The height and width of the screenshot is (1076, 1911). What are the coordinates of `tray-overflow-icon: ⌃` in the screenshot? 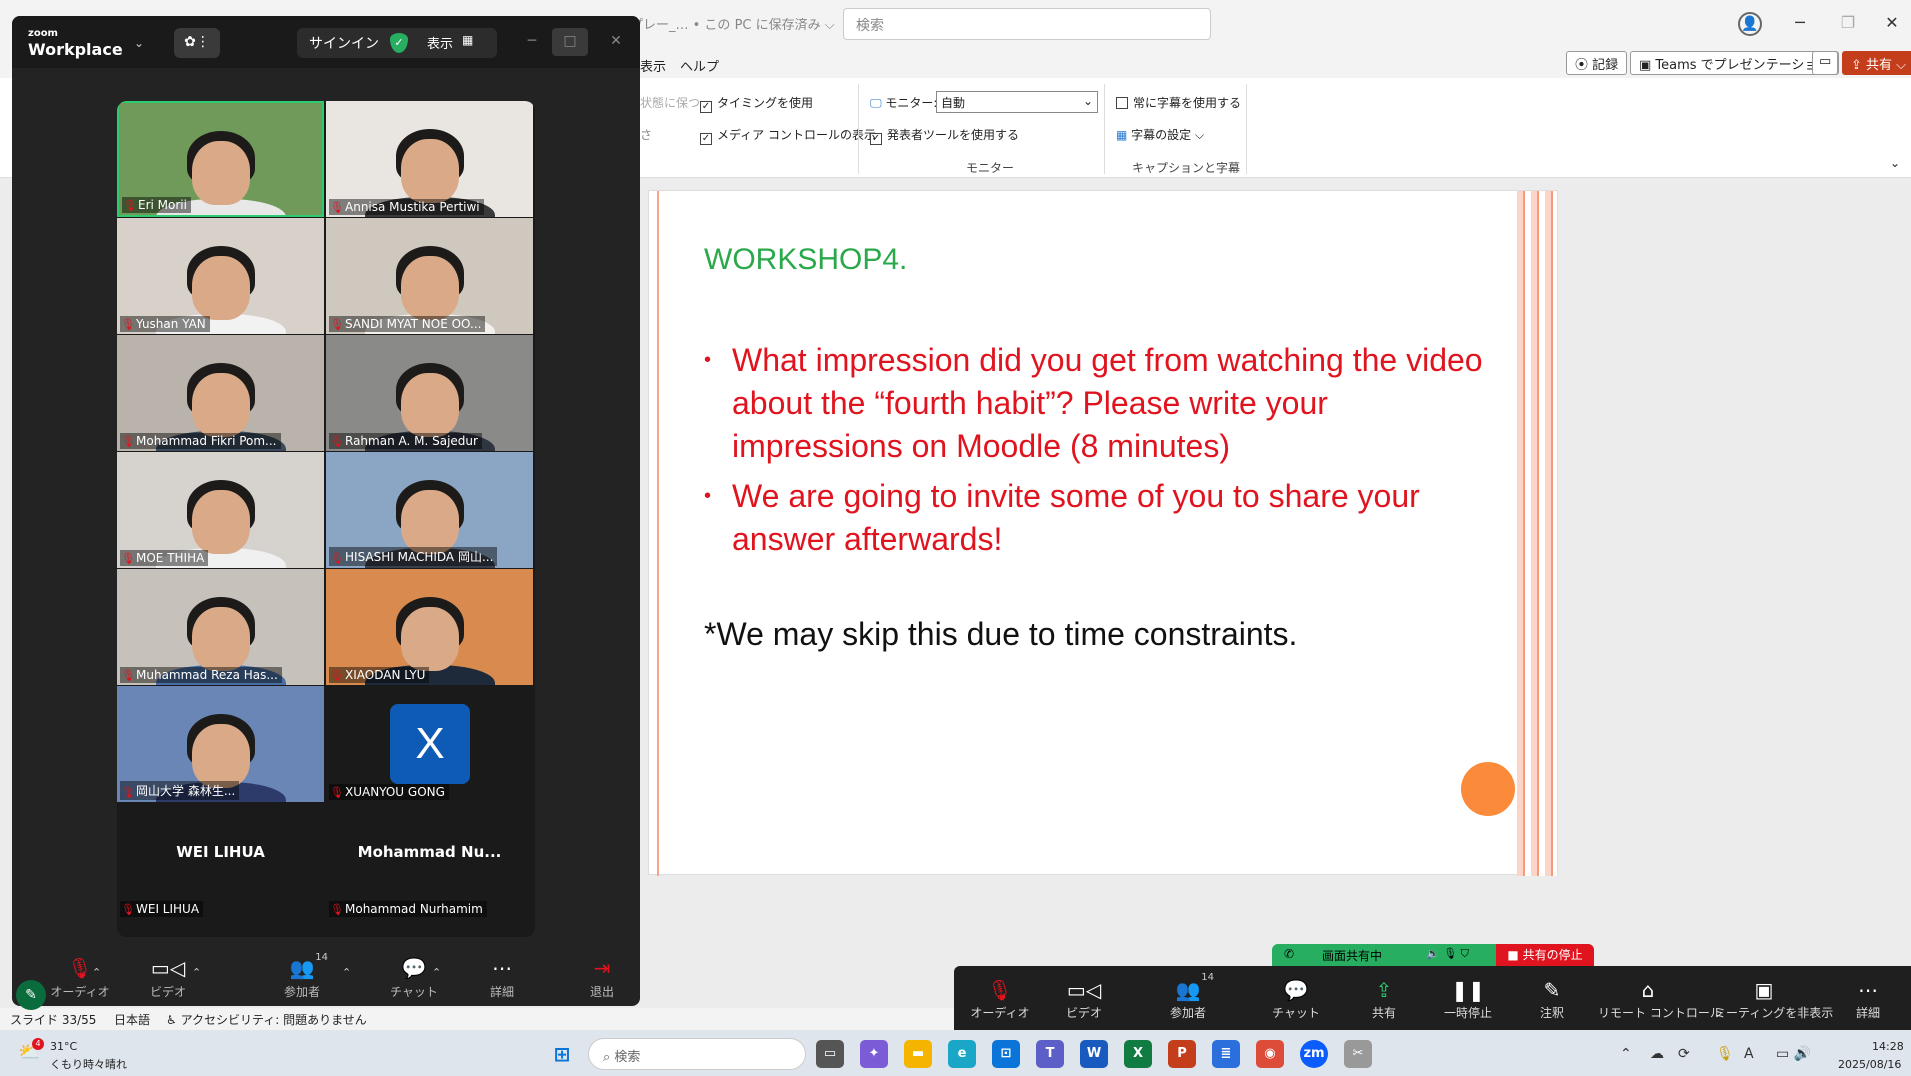 It's located at (1626, 1054).